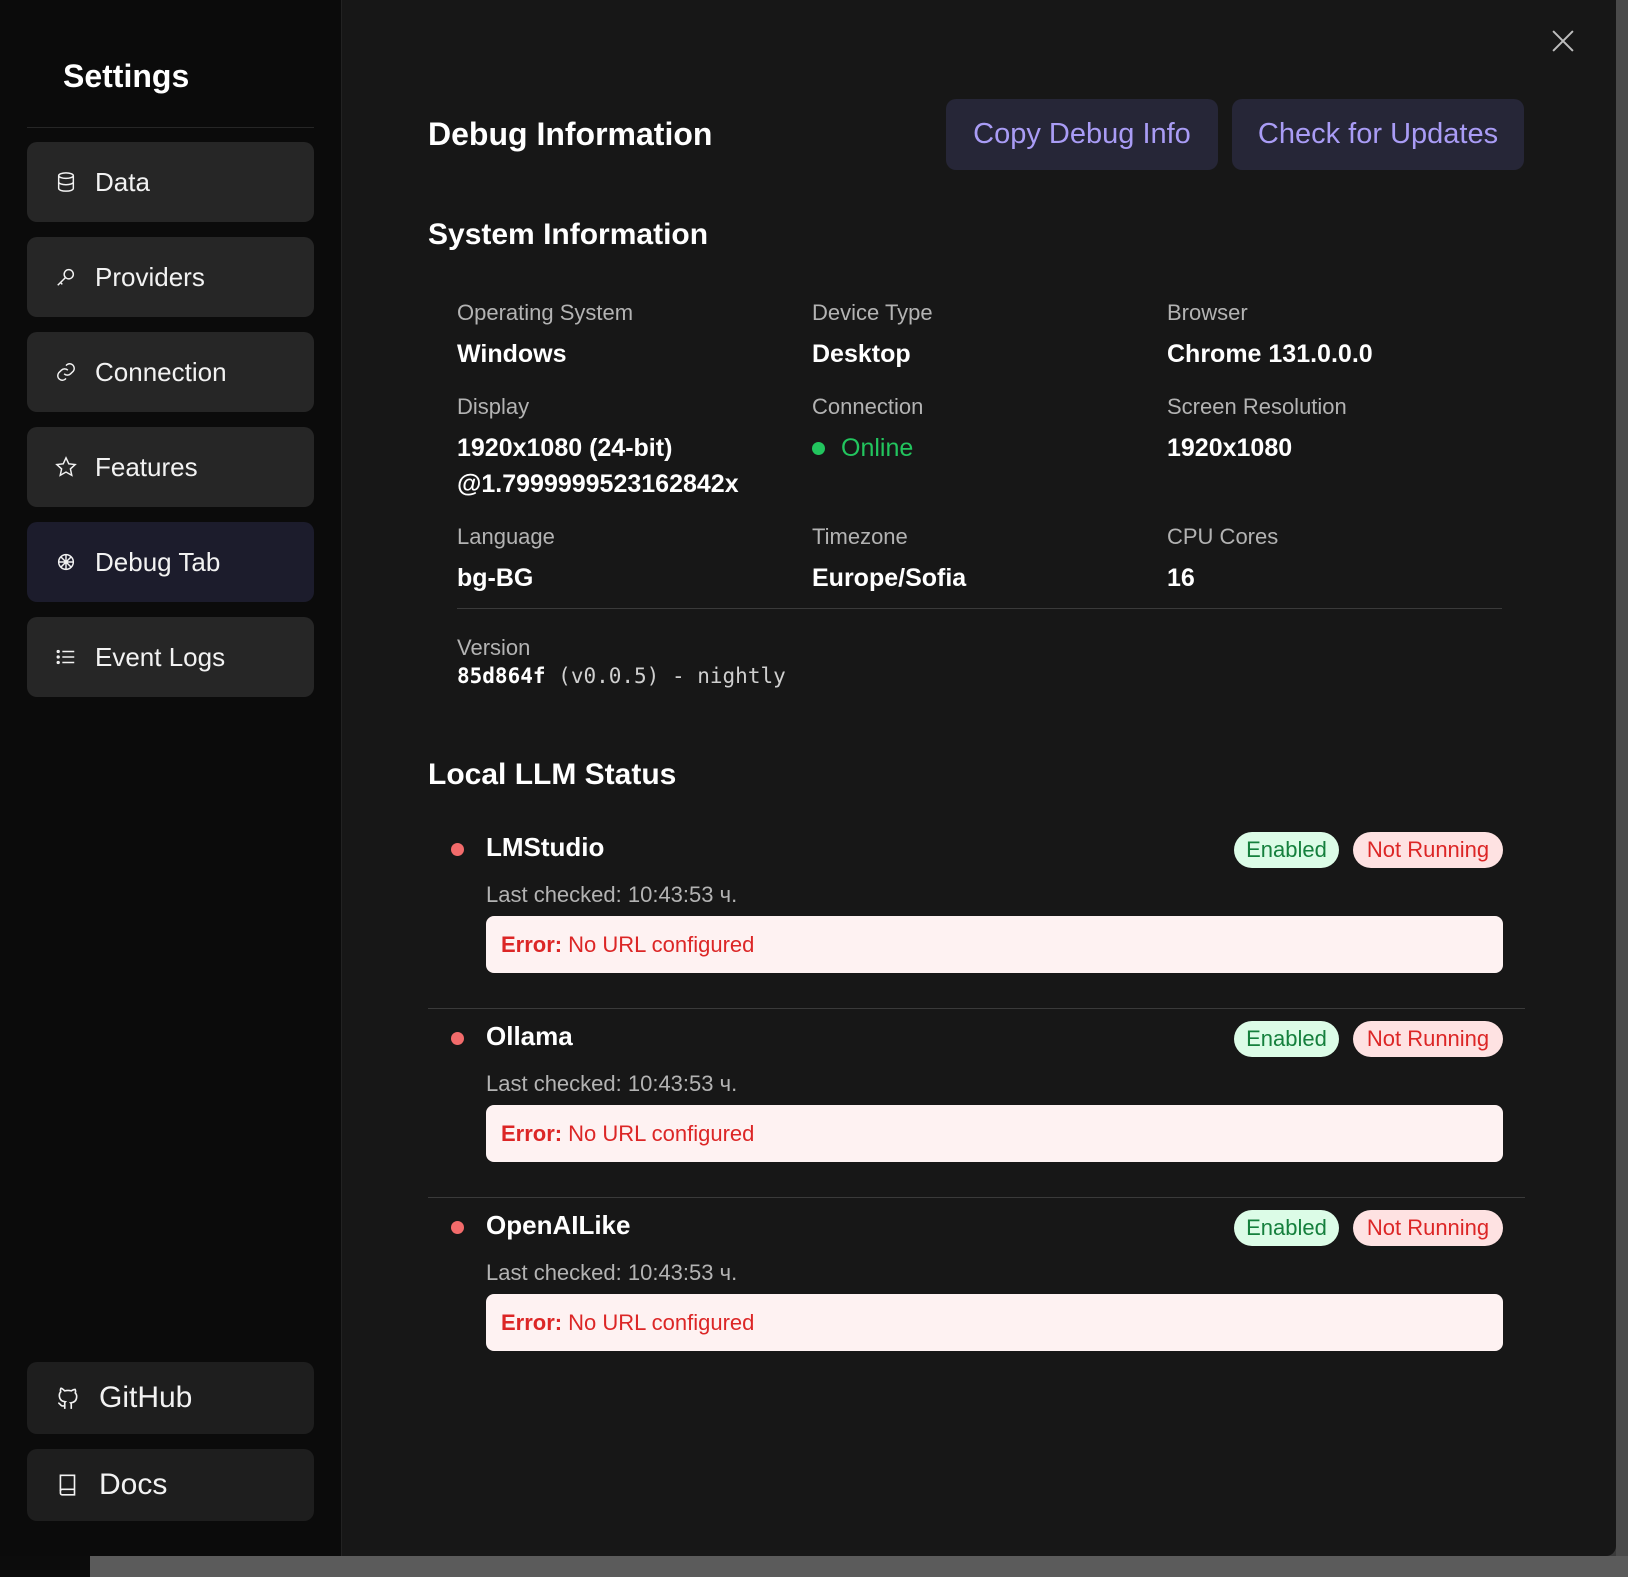  What do you see at coordinates (66, 182) in the screenshot?
I see `database-icon` at bounding box center [66, 182].